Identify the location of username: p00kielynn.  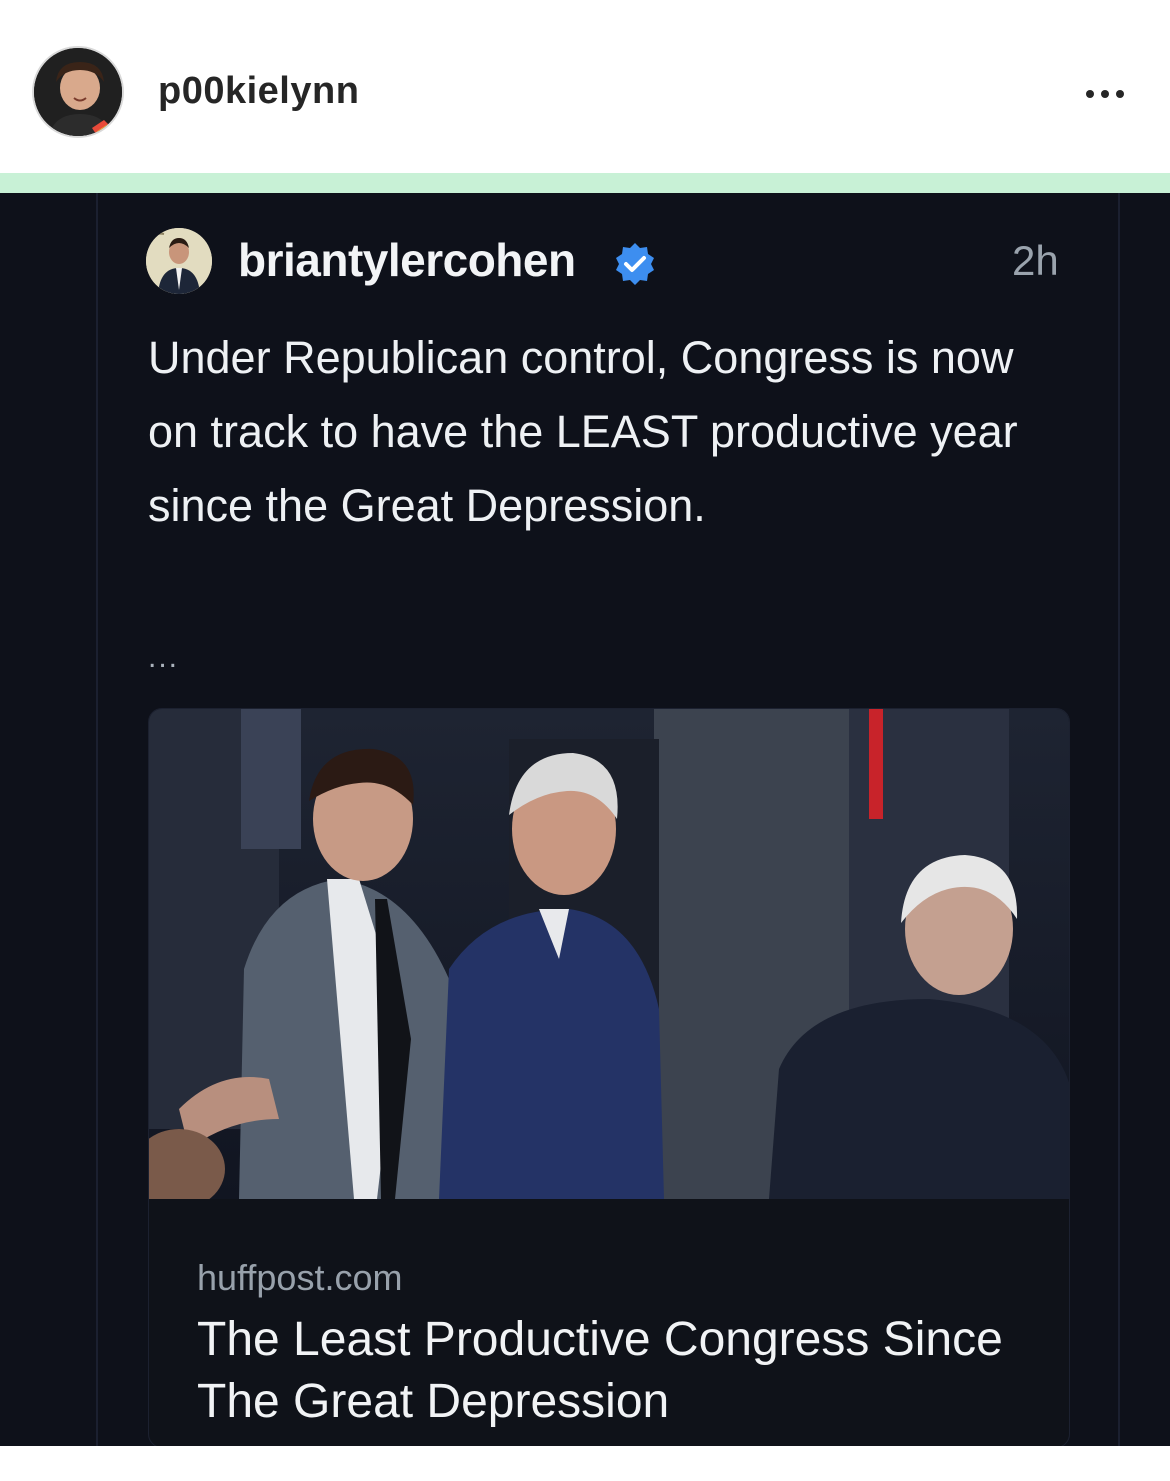
(258, 91).